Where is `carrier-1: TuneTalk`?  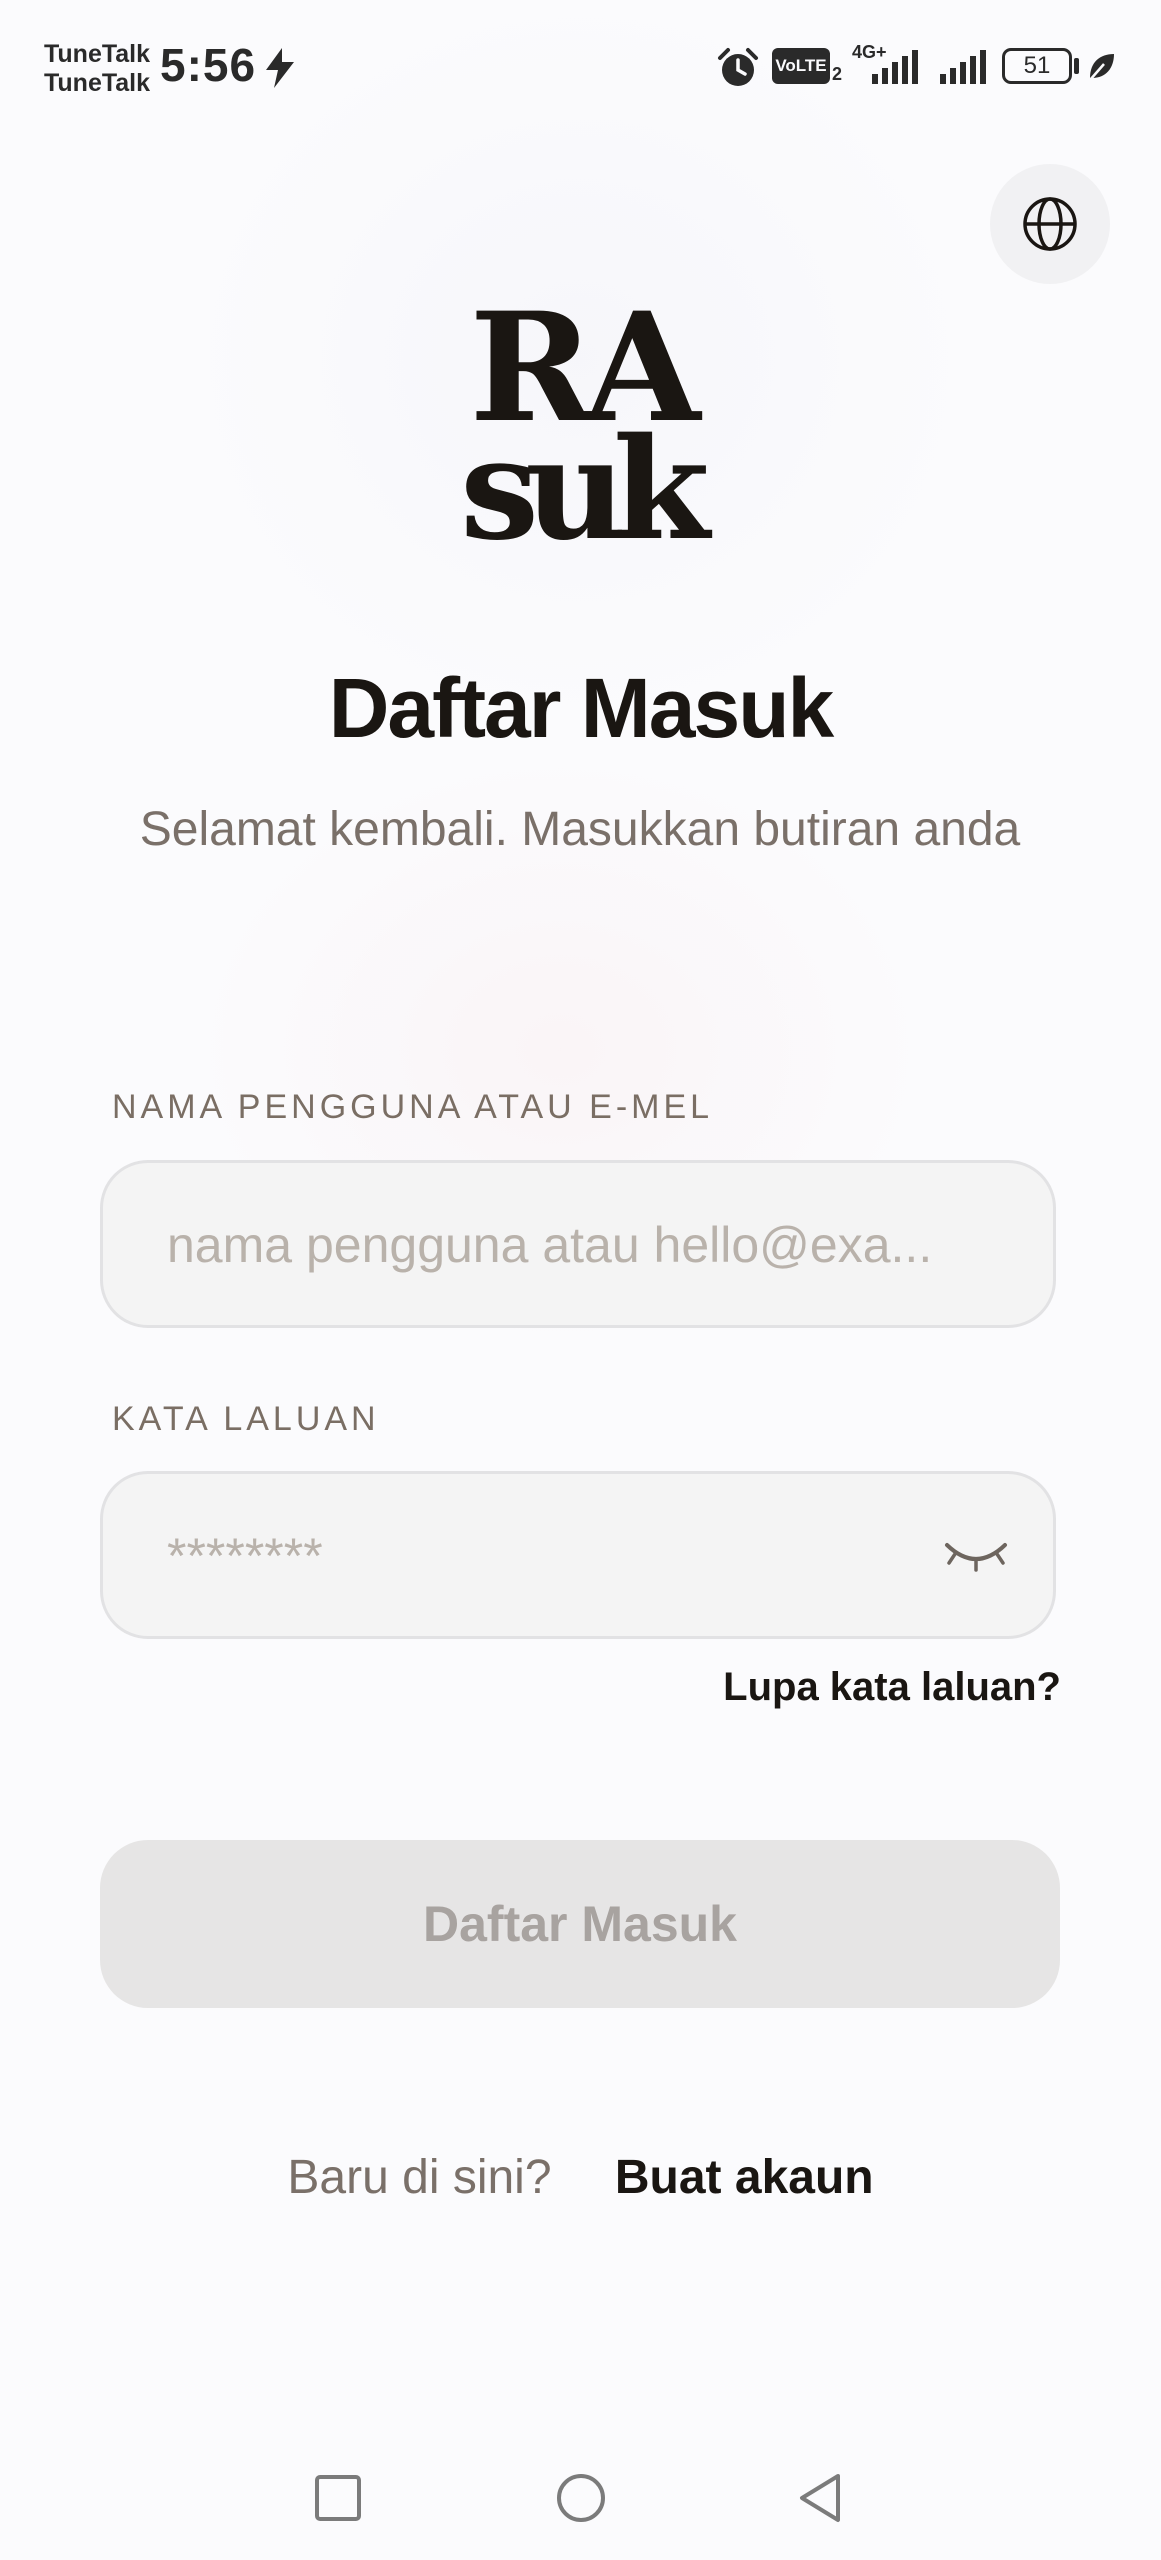
carrier-1: TuneTalk is located at coordinates (97, 54).